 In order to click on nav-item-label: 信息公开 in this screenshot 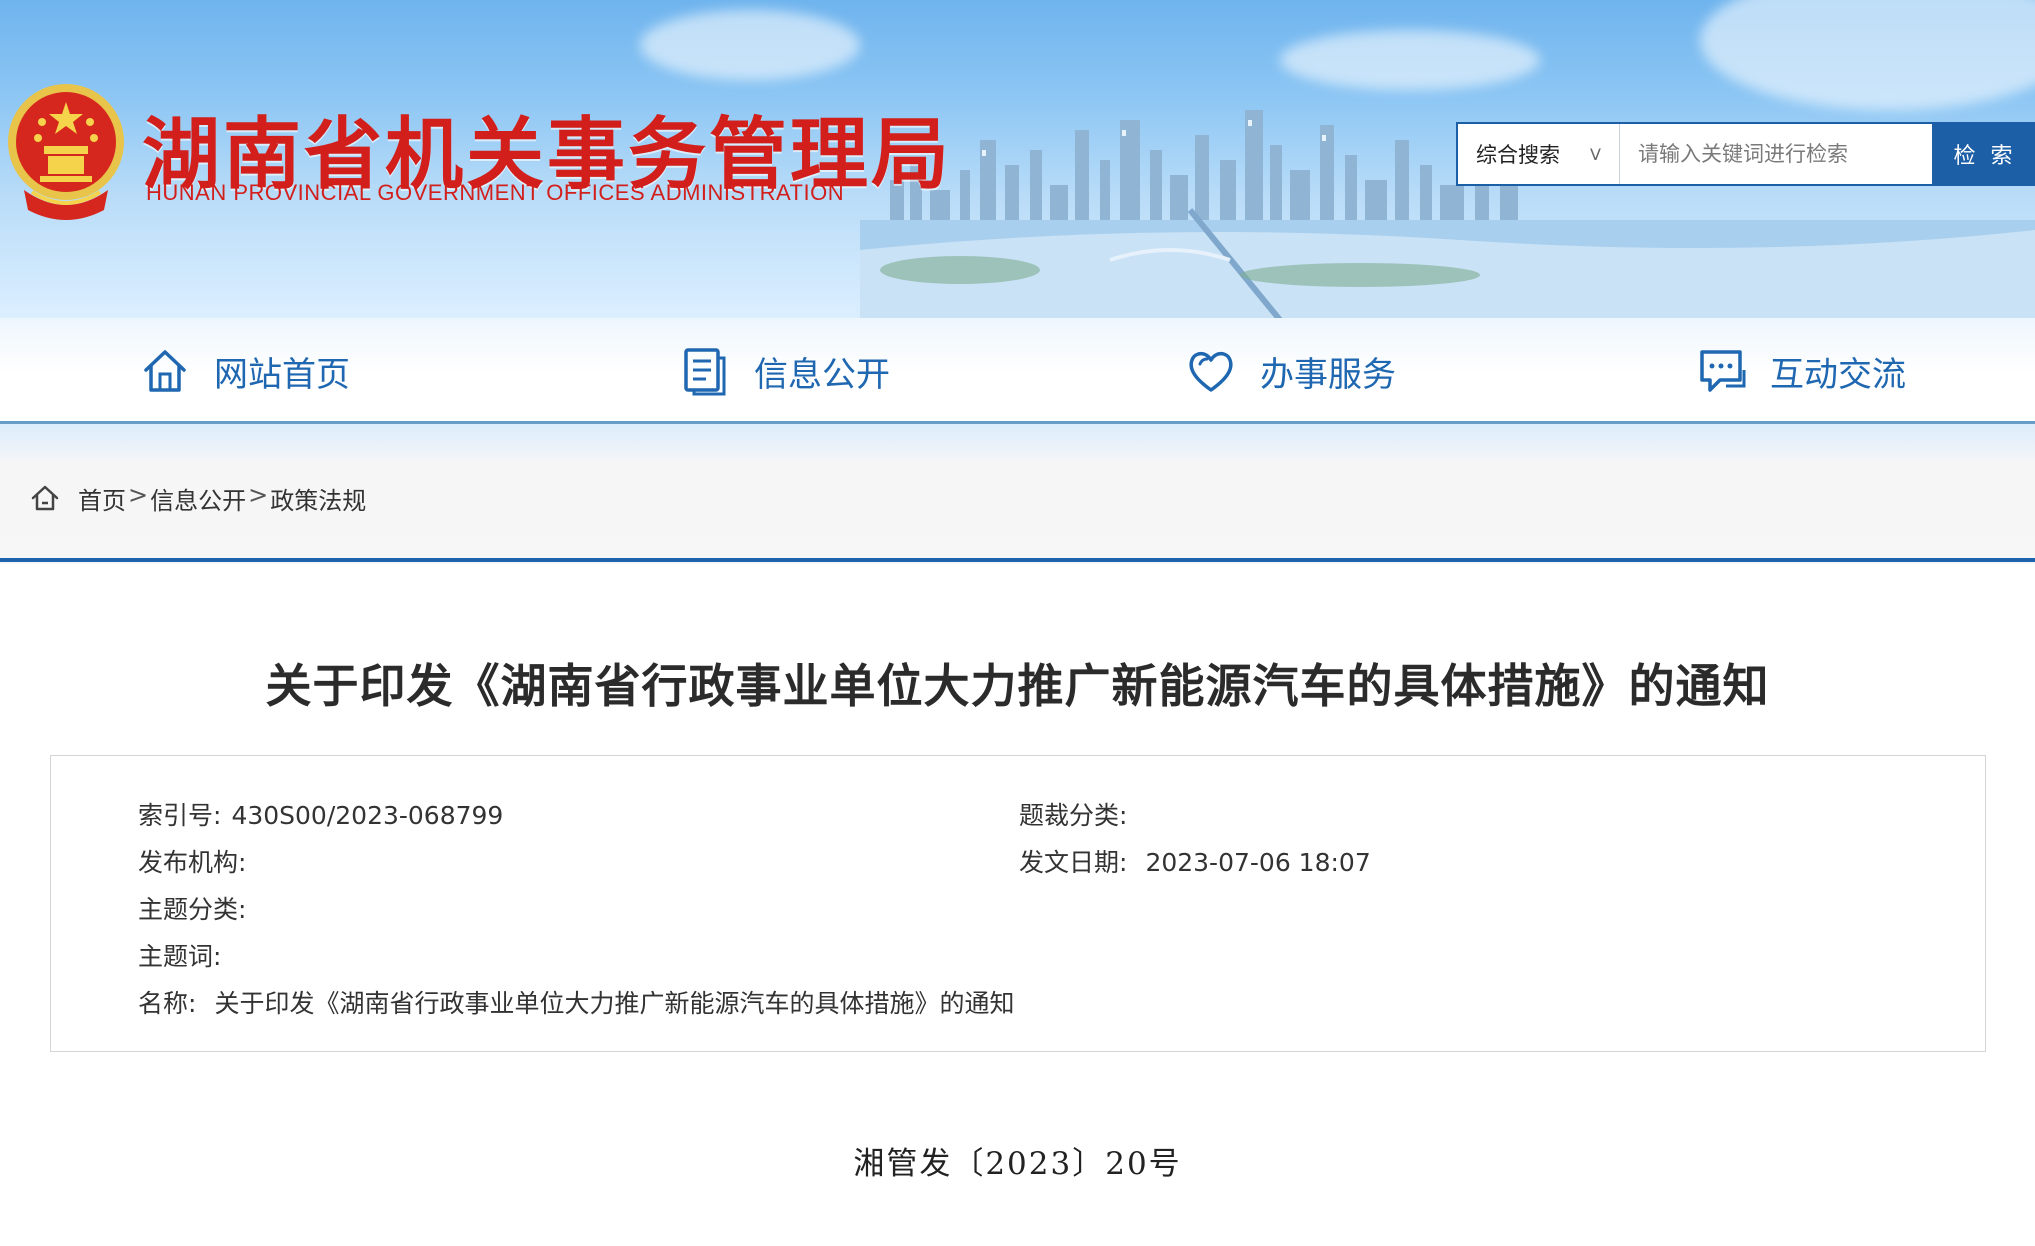, I will do `click(822, 374)`.